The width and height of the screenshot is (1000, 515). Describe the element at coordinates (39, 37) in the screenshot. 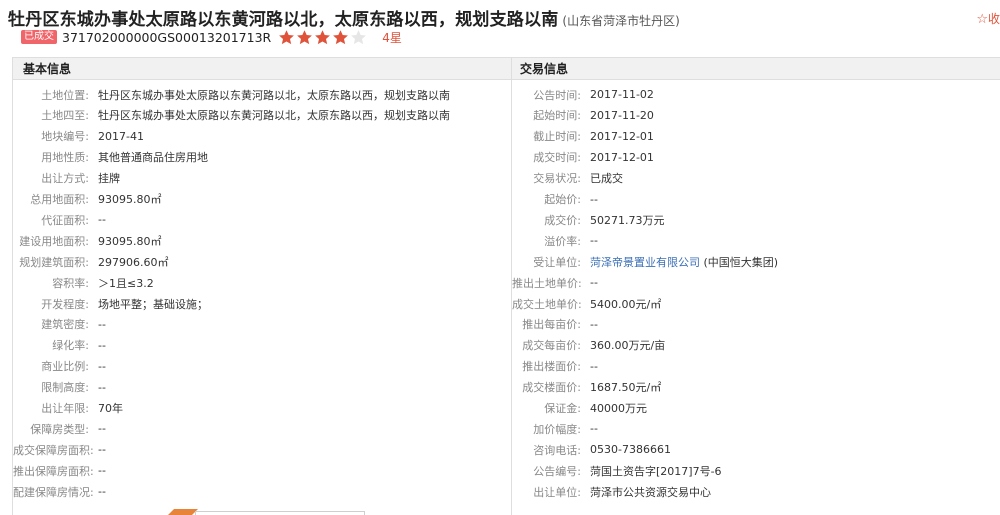

I see `status-badge: 已成交` at that location.